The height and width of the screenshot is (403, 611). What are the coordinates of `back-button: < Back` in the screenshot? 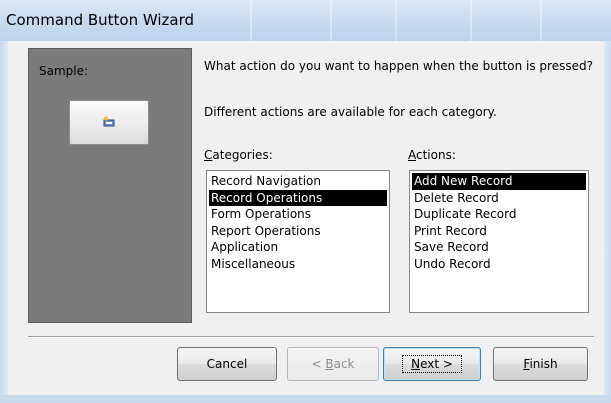 It's located at (333, 364).